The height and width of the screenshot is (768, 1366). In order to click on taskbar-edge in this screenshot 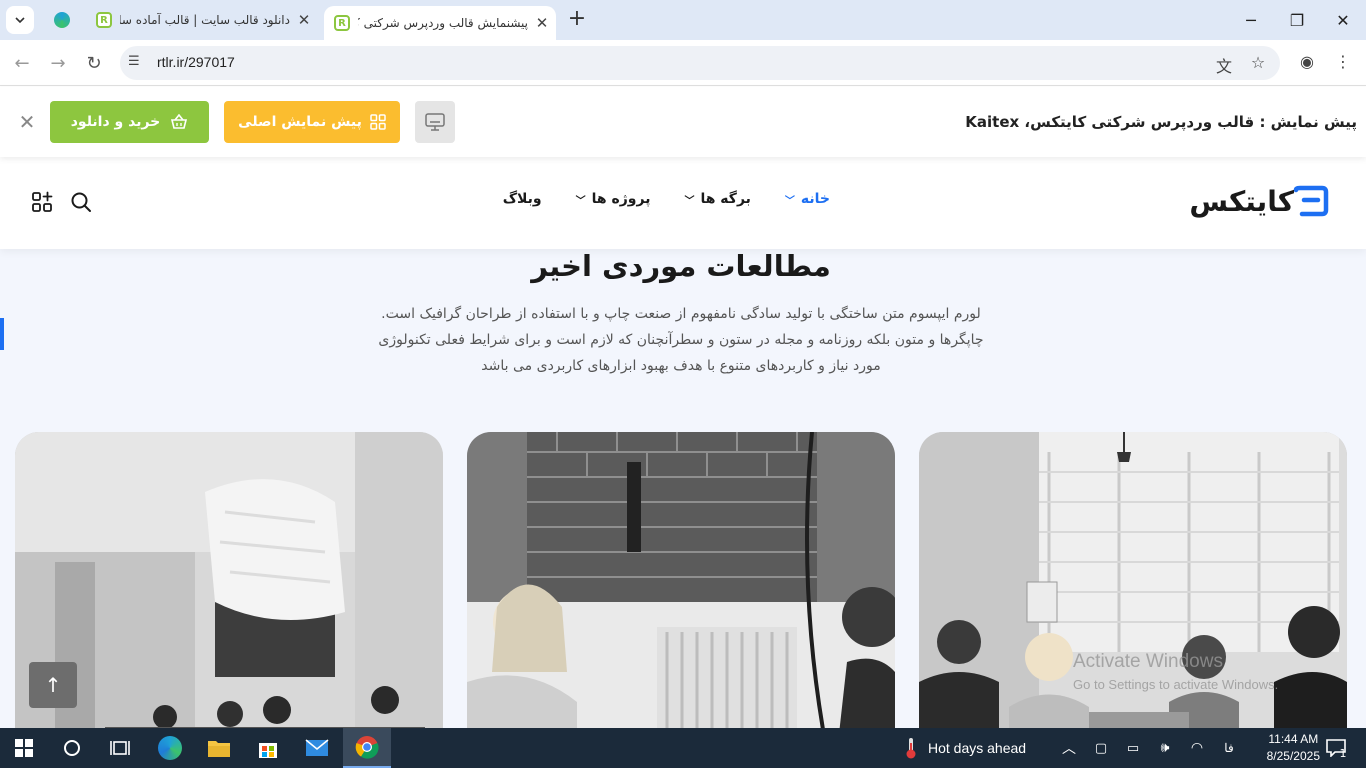, I will do `click(170, 748)`.